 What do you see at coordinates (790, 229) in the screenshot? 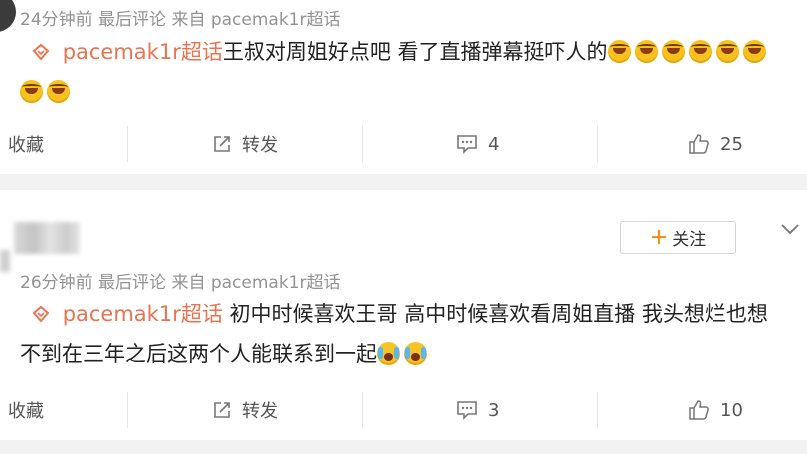
I see `chevron-down-icon` at bounding box center [790, 229].